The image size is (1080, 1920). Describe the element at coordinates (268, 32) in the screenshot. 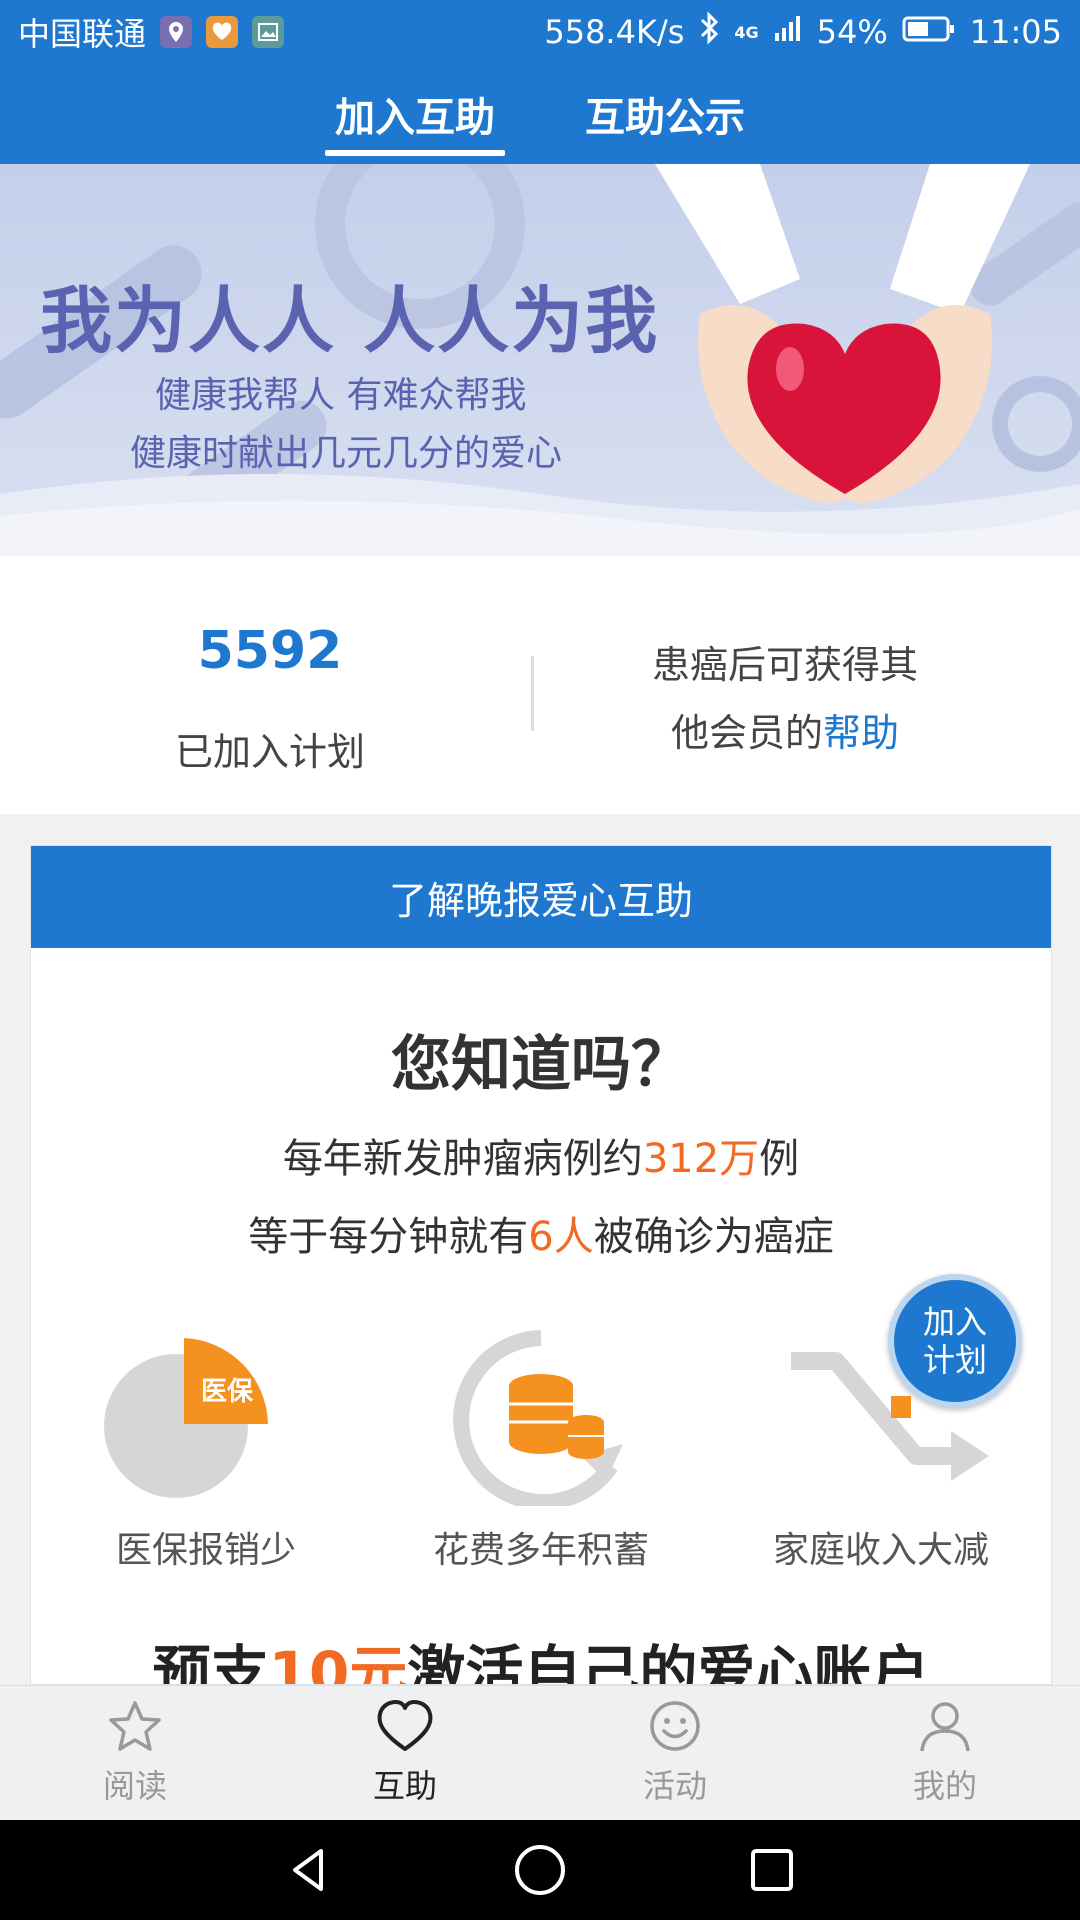

I see `gallery-app-icon` at that location.